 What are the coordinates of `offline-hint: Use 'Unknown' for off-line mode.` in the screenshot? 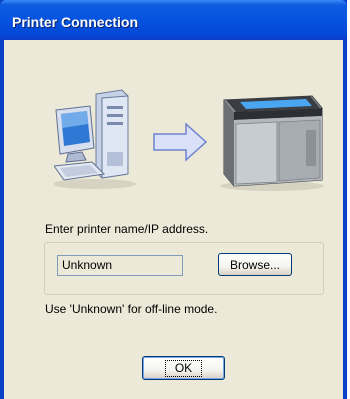 It's located at (131, 309).